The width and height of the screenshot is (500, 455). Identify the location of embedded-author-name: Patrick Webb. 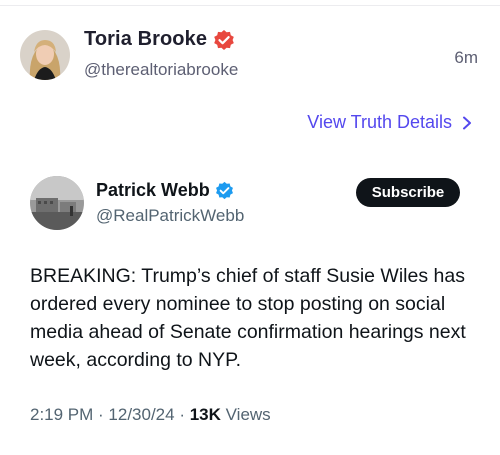
(153, 190).